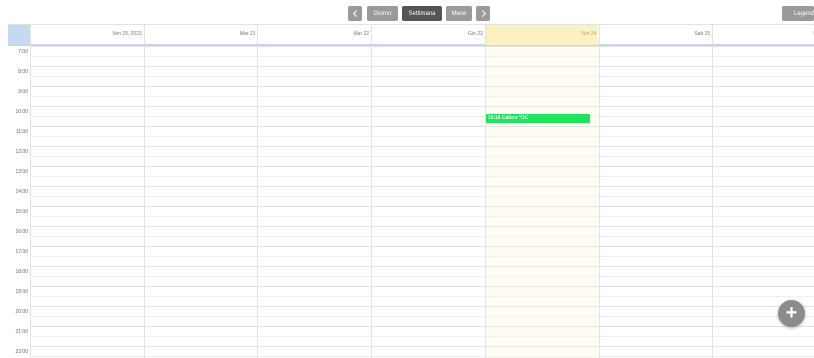 The width and height of the screenshot is (814, 358). I want to click on prev-button, so click(355, 13).